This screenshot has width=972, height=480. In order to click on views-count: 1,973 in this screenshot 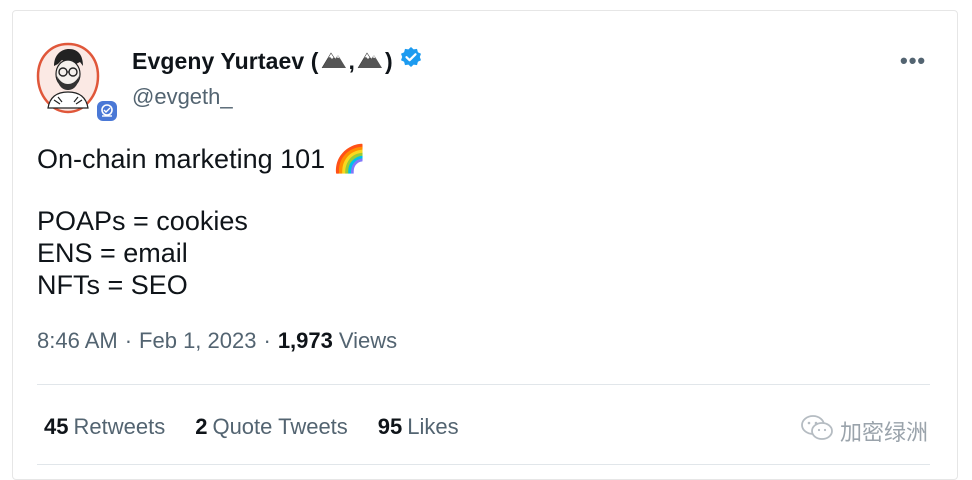, I will do `click(305, 341)`.